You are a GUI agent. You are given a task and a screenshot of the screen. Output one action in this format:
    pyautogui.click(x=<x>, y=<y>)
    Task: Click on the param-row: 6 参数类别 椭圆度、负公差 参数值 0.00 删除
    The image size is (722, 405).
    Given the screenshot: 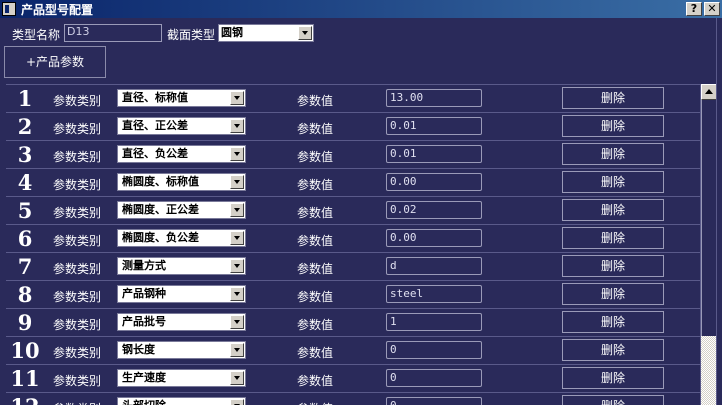 What is the action you would take?
    pyautogui.click(x=353, y=239)
    